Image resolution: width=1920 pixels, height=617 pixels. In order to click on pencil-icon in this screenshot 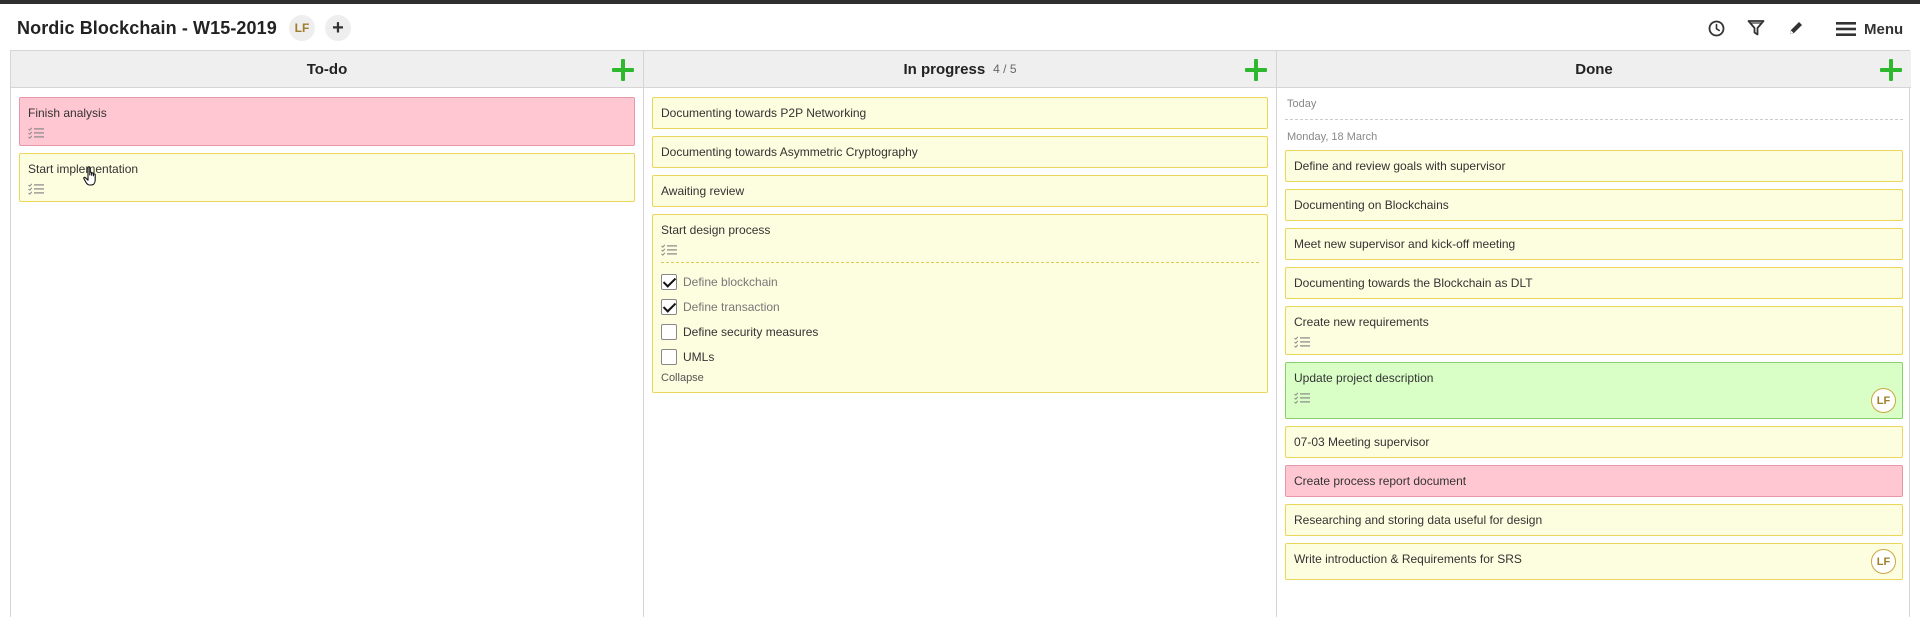, I will do `click(1795, 28)`.